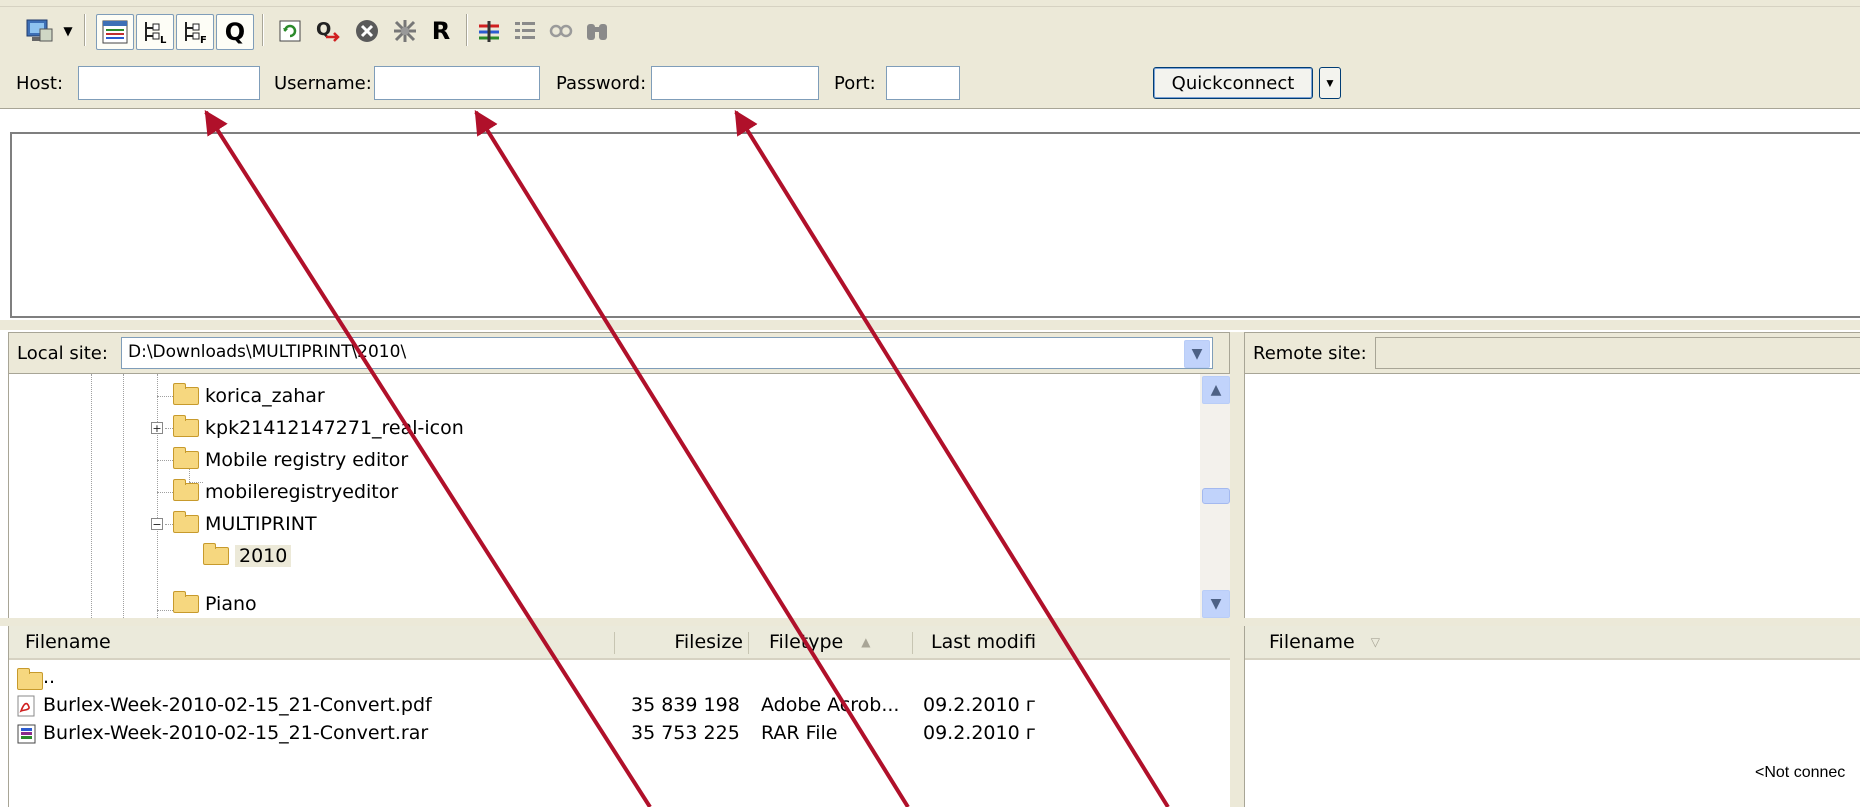 This screenshot has width=1860, height=807. Describe the element at coordinates (290, 31) in the screenshot. I see `refresh-icon` at that location.